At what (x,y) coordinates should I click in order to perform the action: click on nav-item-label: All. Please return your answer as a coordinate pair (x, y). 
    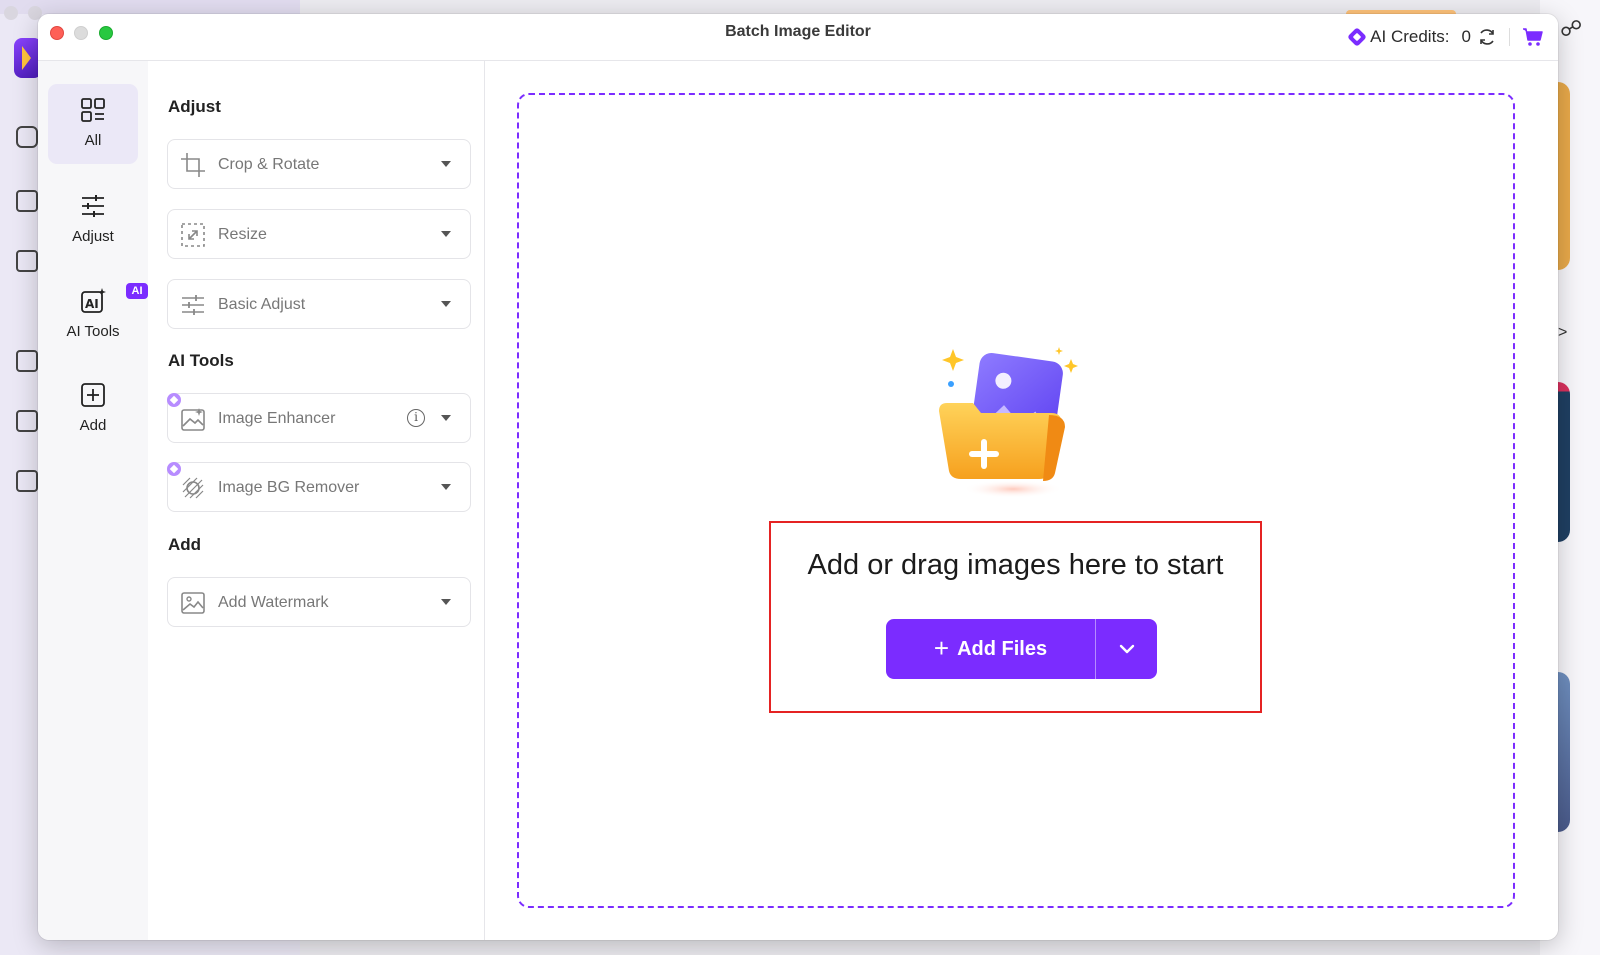
    Looking at the image, I should click on (93, 140).